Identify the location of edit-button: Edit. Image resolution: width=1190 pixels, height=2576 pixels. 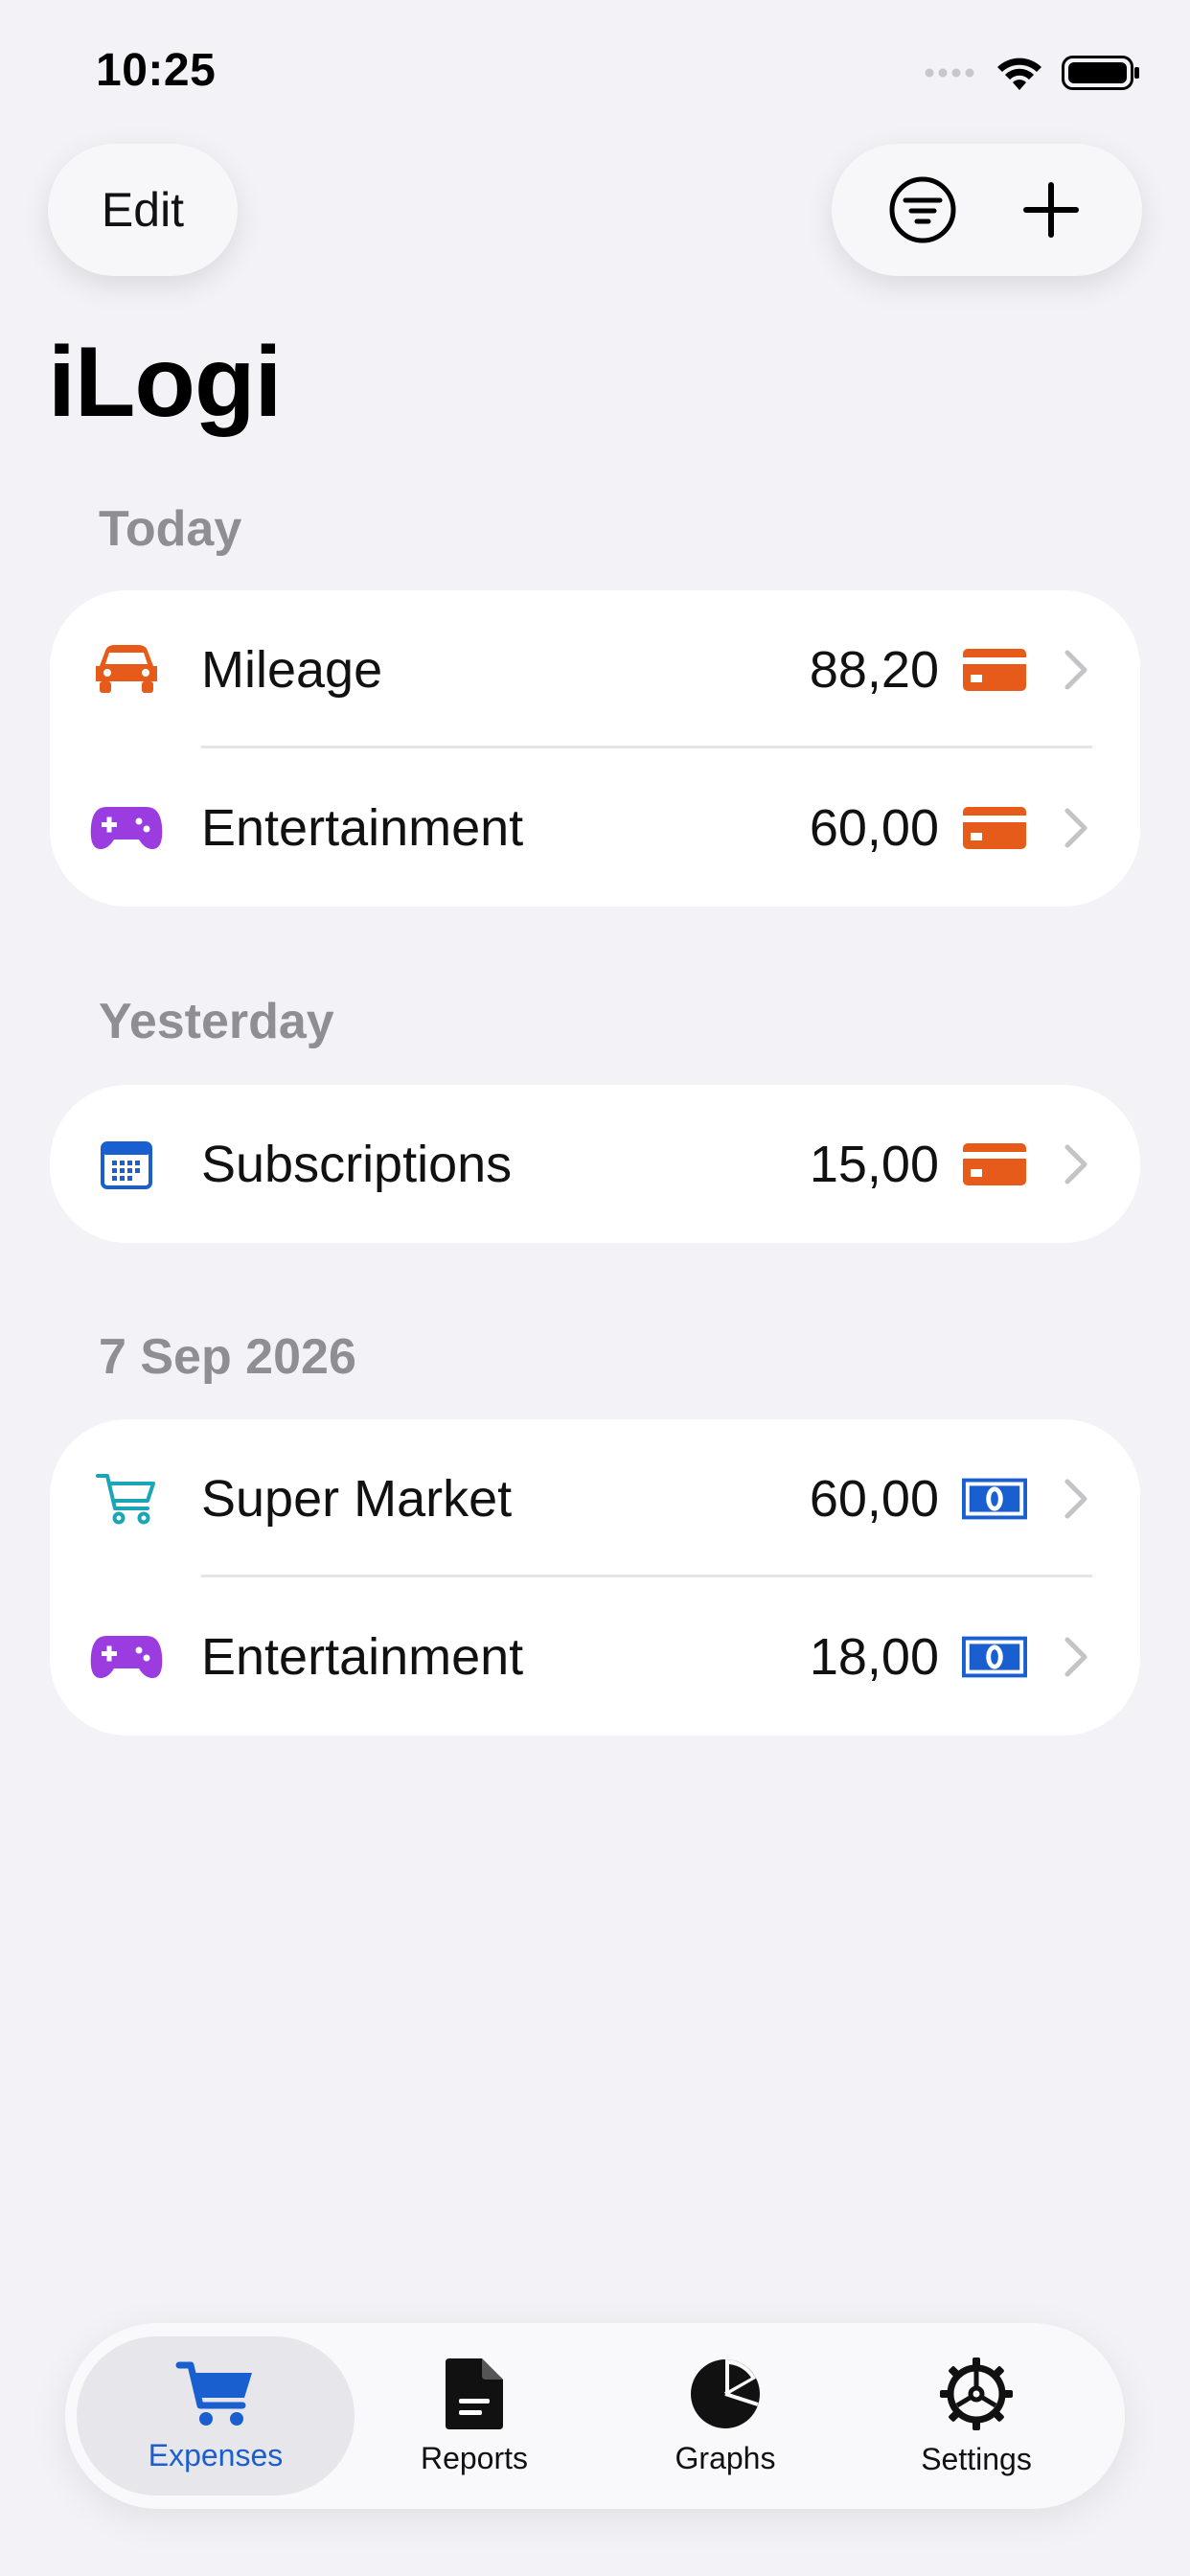
(143, 210).